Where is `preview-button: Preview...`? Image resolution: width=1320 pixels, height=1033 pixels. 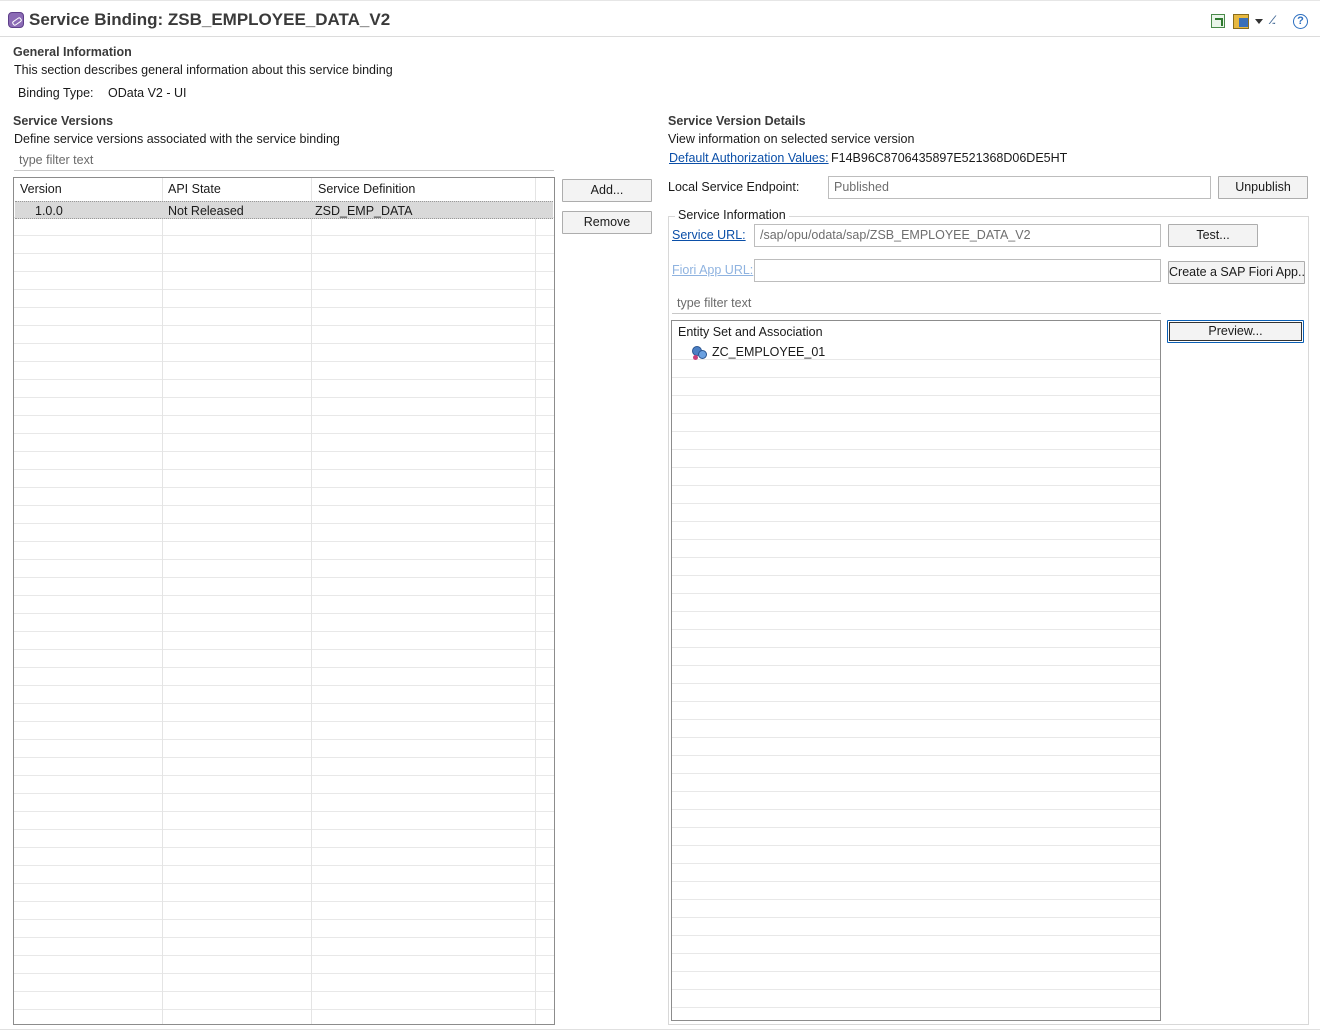 preview-button: Preview... is located at coordinates (1235, 331).